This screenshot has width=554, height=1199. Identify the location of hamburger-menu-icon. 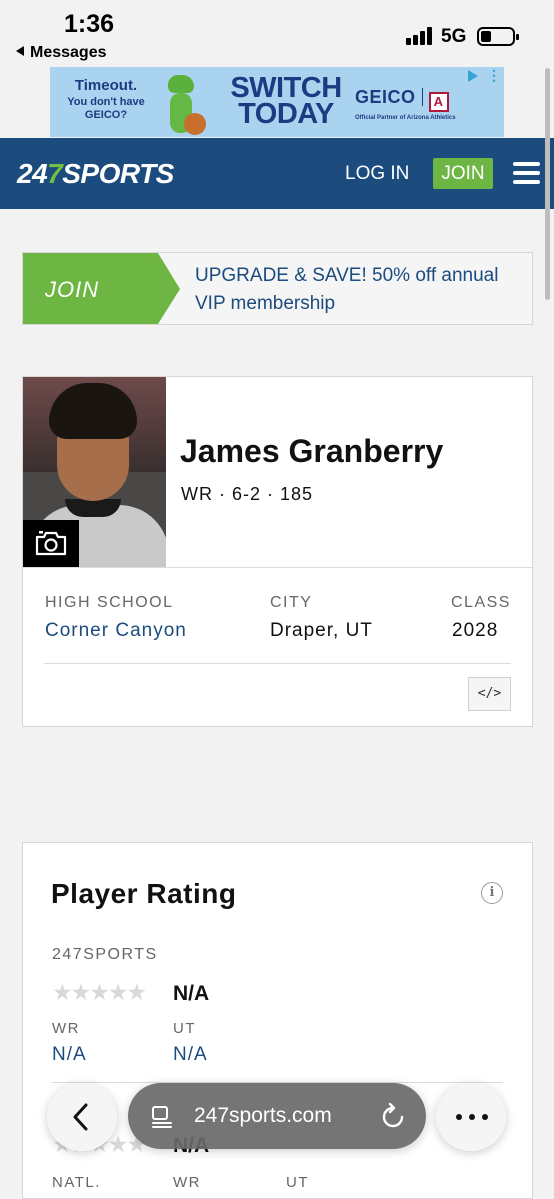
(526, 173).